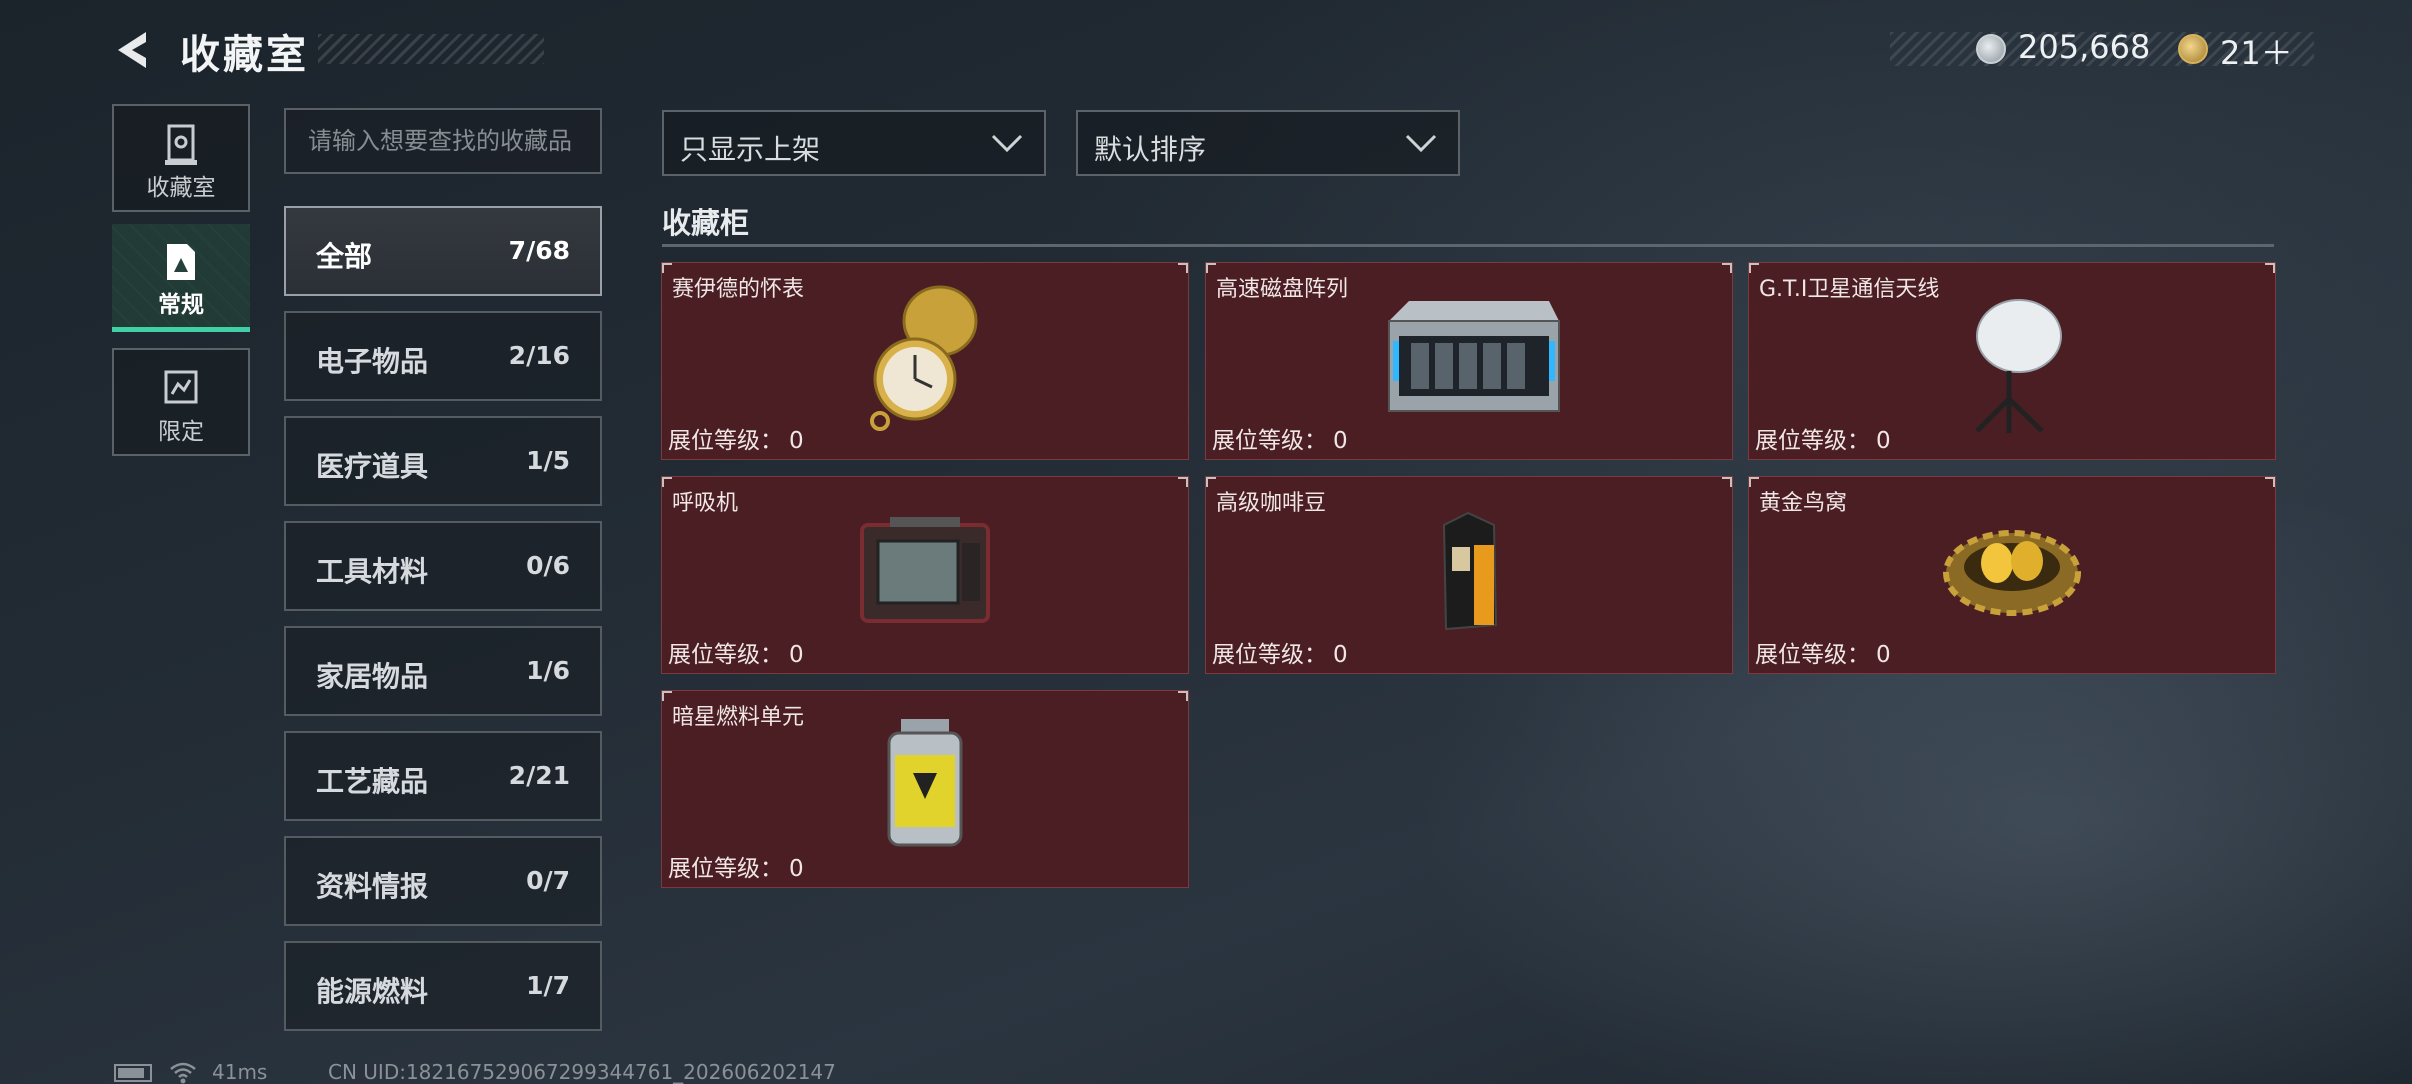 The image size is (2412, 1084). What do you see at coordinates (925, 783) in the screenshot?
I see `fuel-cell-icon` at bounding box center [925, 783].